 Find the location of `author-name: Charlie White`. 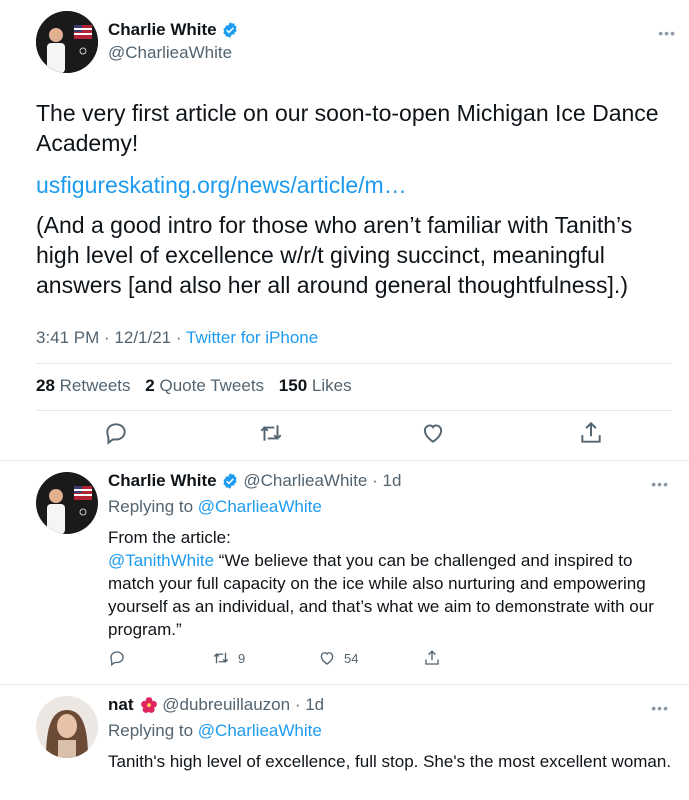

author-name: Charlie White is located at coordinates (162, 30).